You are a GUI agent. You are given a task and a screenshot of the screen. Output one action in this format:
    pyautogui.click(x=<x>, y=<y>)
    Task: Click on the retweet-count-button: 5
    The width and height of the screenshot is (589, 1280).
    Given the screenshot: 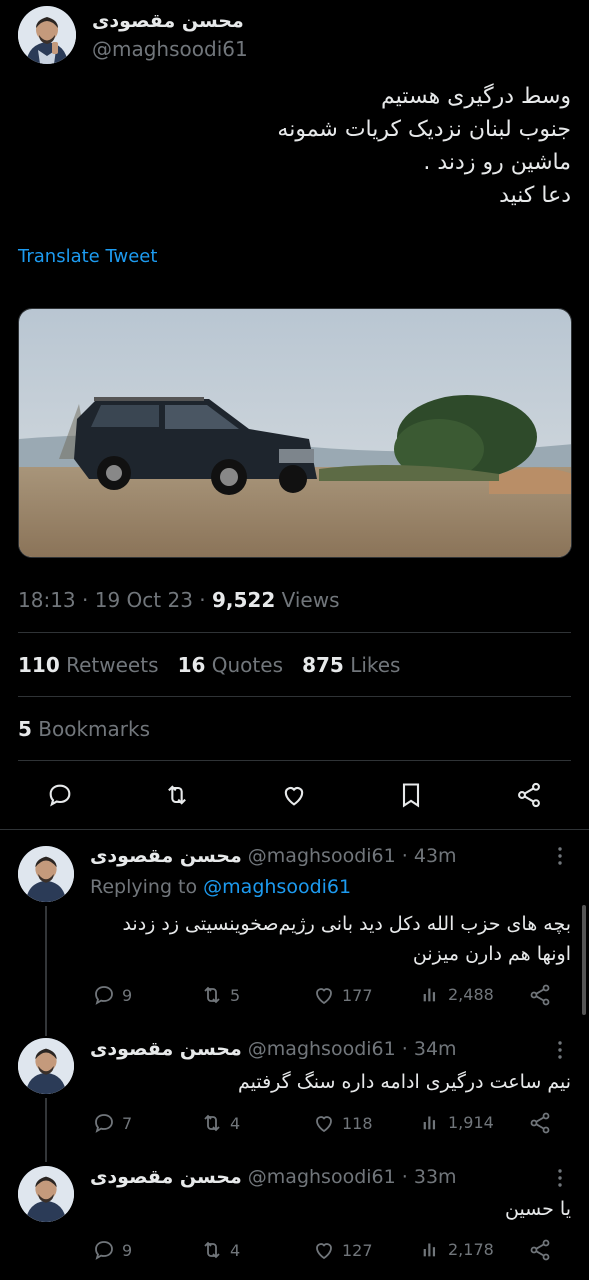 What is the action you would take?
    pyautogui.click(x=220, y=995)
    